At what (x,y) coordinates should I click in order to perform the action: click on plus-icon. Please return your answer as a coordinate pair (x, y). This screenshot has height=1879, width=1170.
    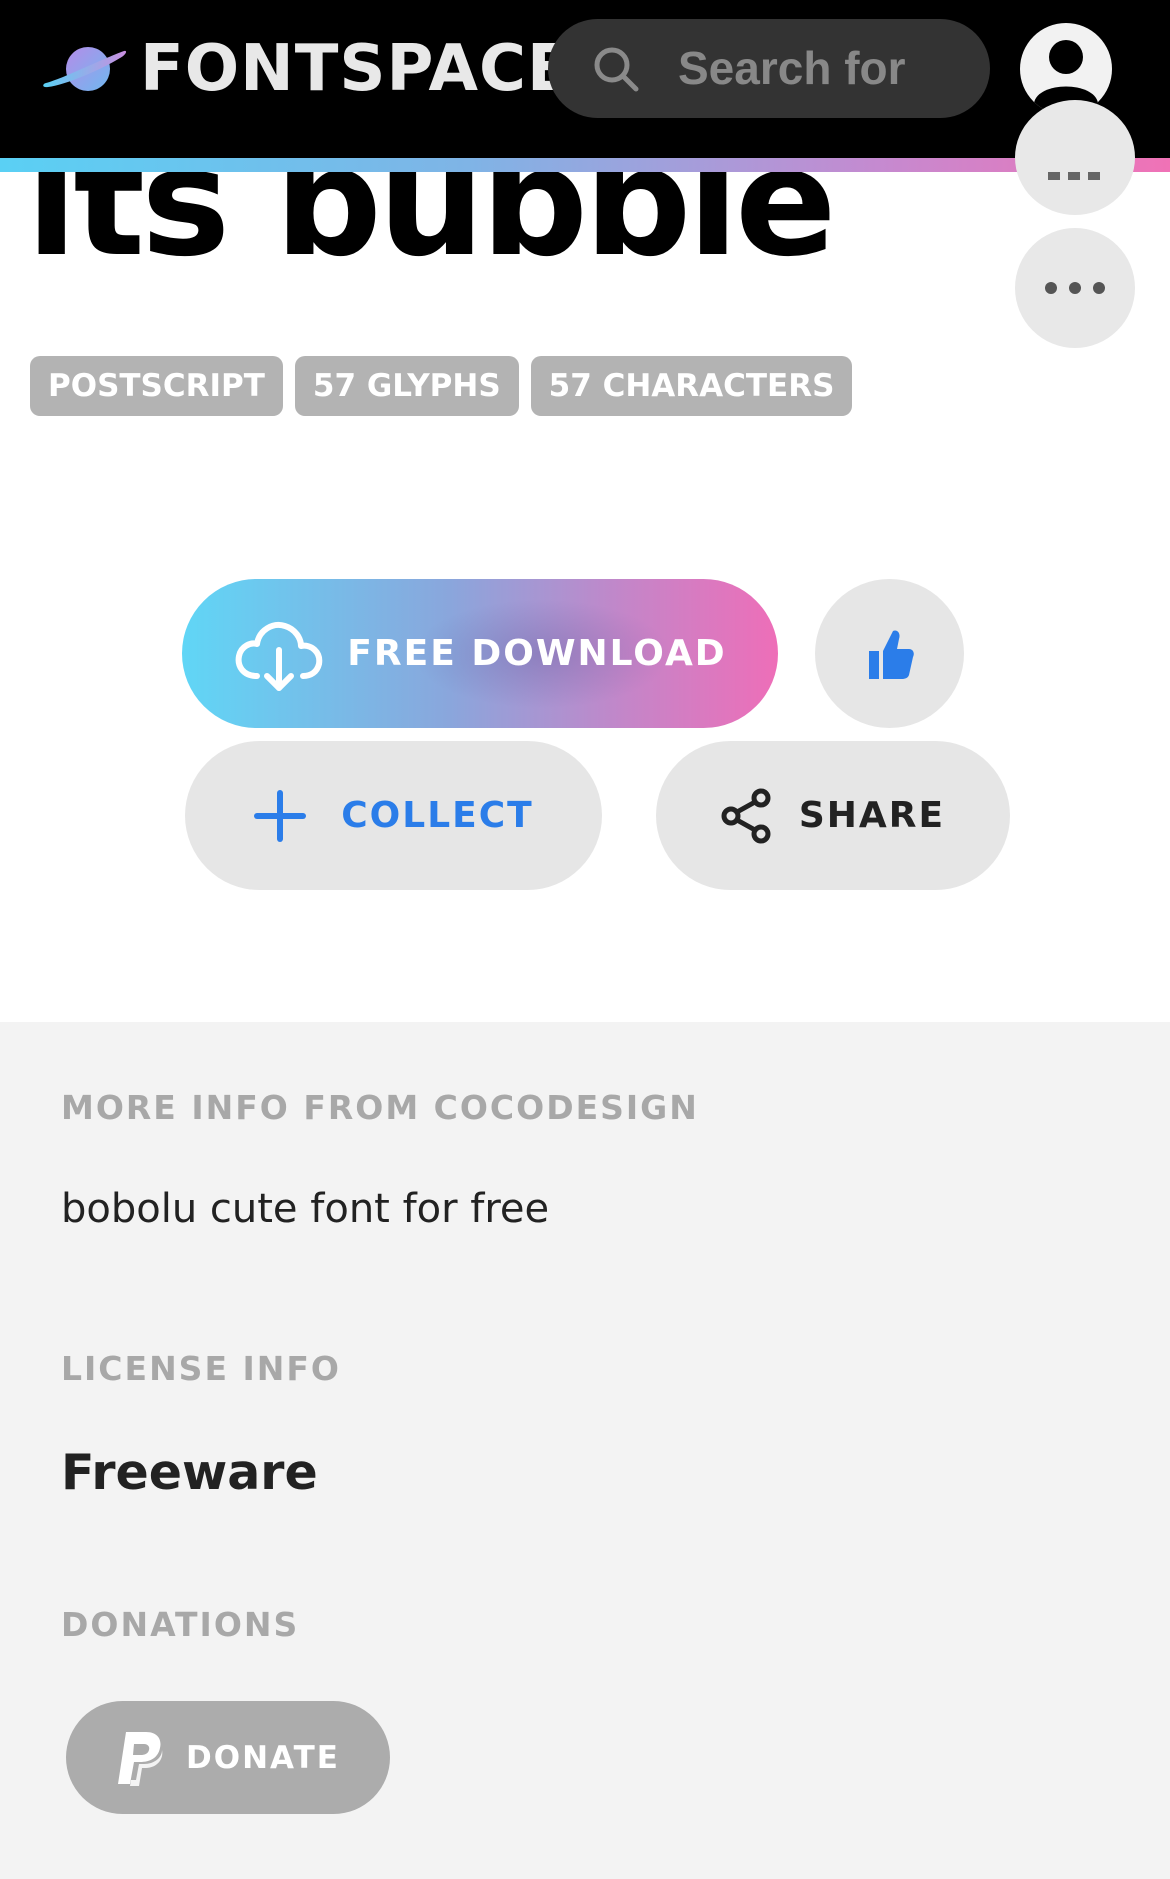
    Looking at the image, I should click on (280, 815).